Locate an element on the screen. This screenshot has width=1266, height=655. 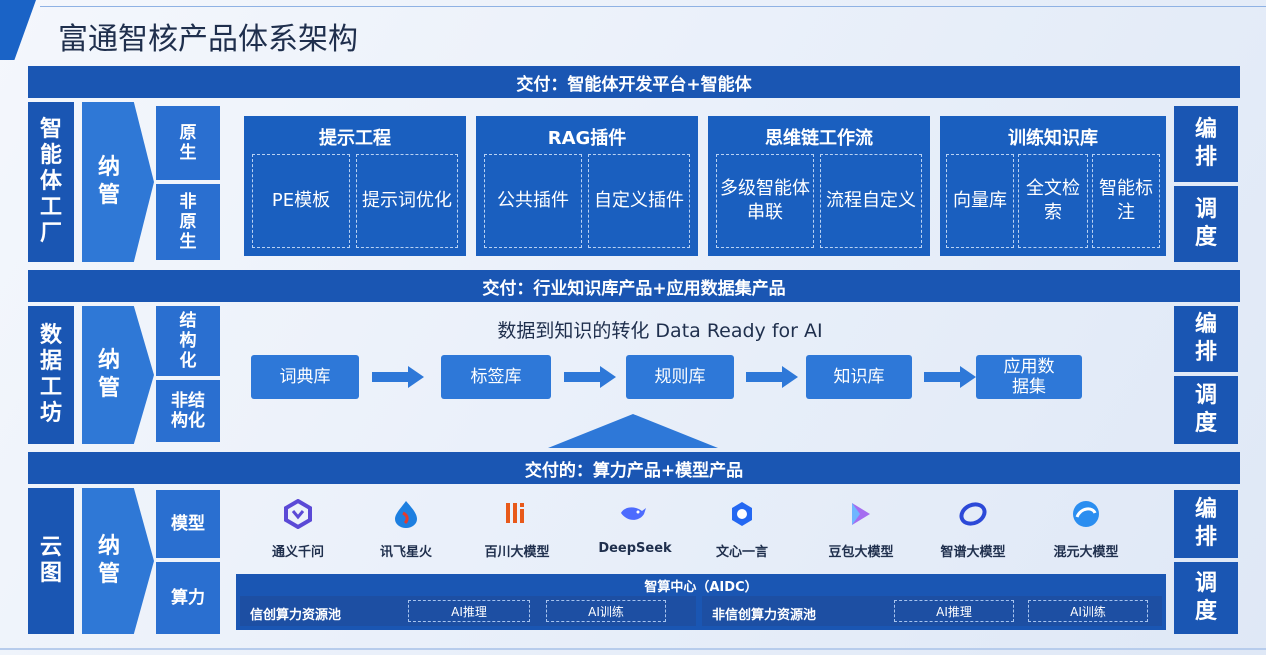
deepseek-logo-icon is located at coordinates (633, 513).